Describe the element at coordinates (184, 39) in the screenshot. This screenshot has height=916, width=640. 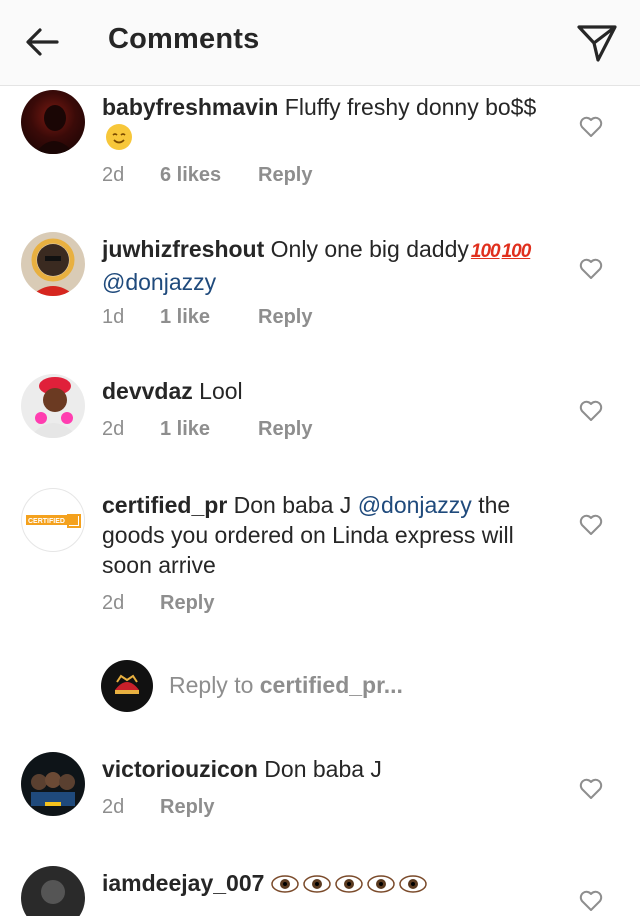
I see `page-title: Comments` at that location.